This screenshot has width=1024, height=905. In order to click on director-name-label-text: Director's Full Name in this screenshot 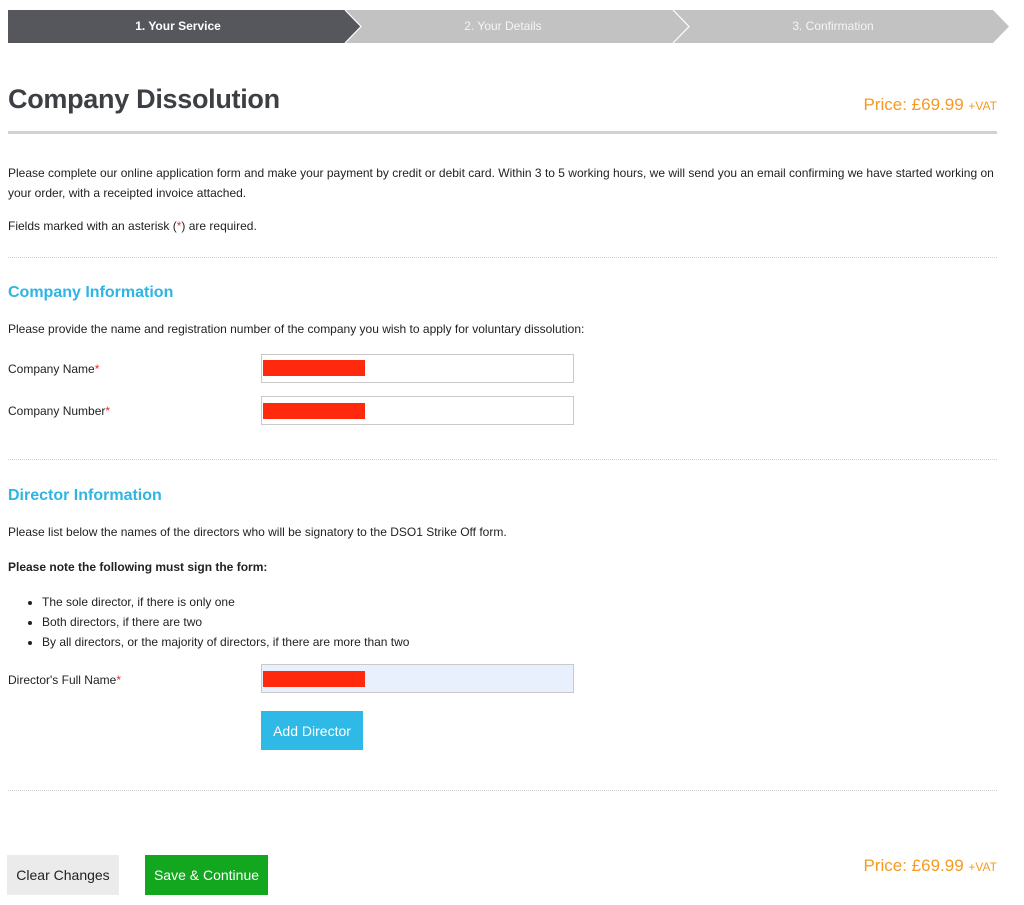, I will do `click(62, 680)`.